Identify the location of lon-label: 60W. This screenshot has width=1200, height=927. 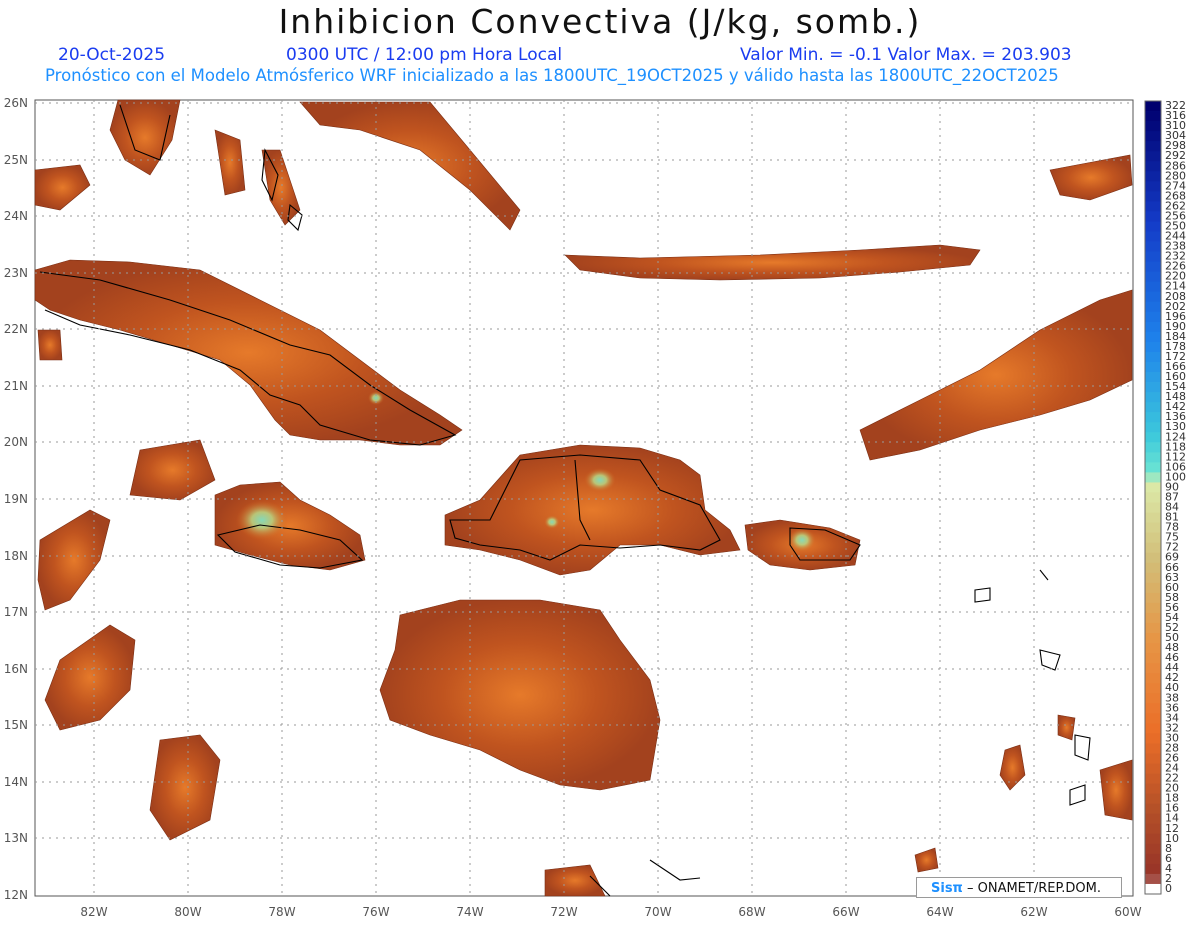
(1127, 912).